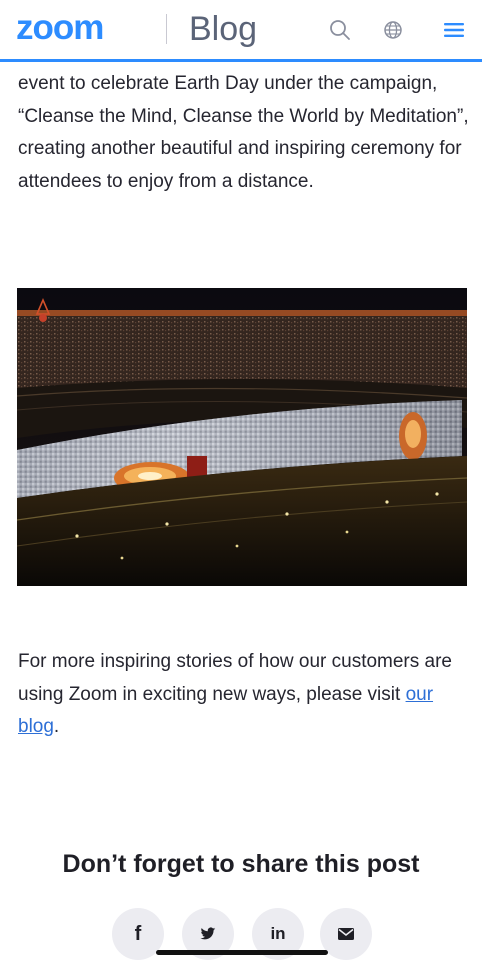 The image size is (482, 964). Describe the element at coordinates (241, 864) in the screenshot. I see `share-heading: Don’t forget to share this post` at that location.